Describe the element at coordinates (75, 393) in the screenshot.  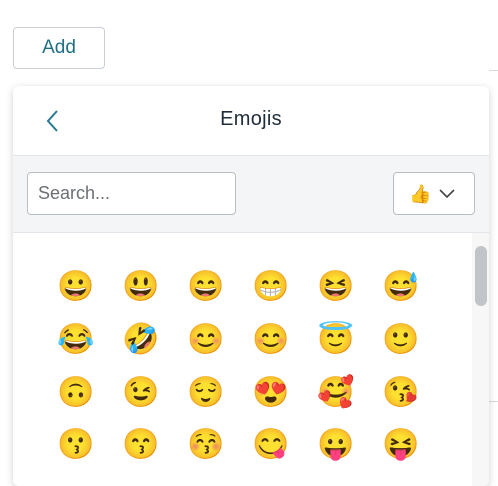
I see `emoji-item: 🙃` at that location.